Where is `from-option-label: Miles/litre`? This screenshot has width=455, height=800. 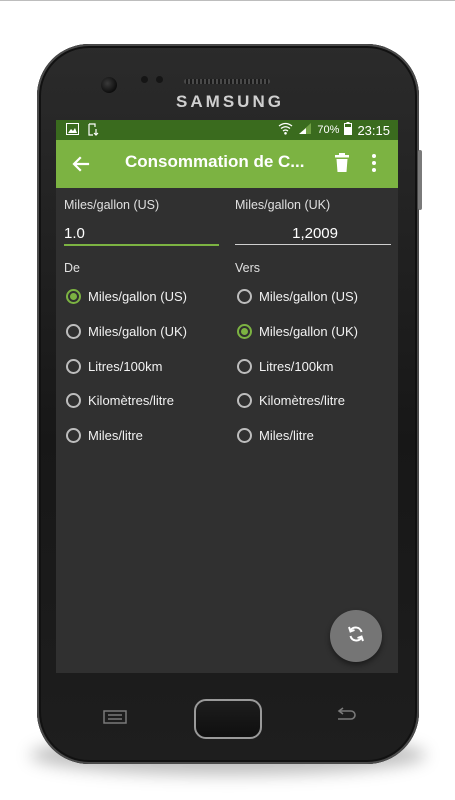
from-option-label: Miles/litre is located at coordinates (115, 435).